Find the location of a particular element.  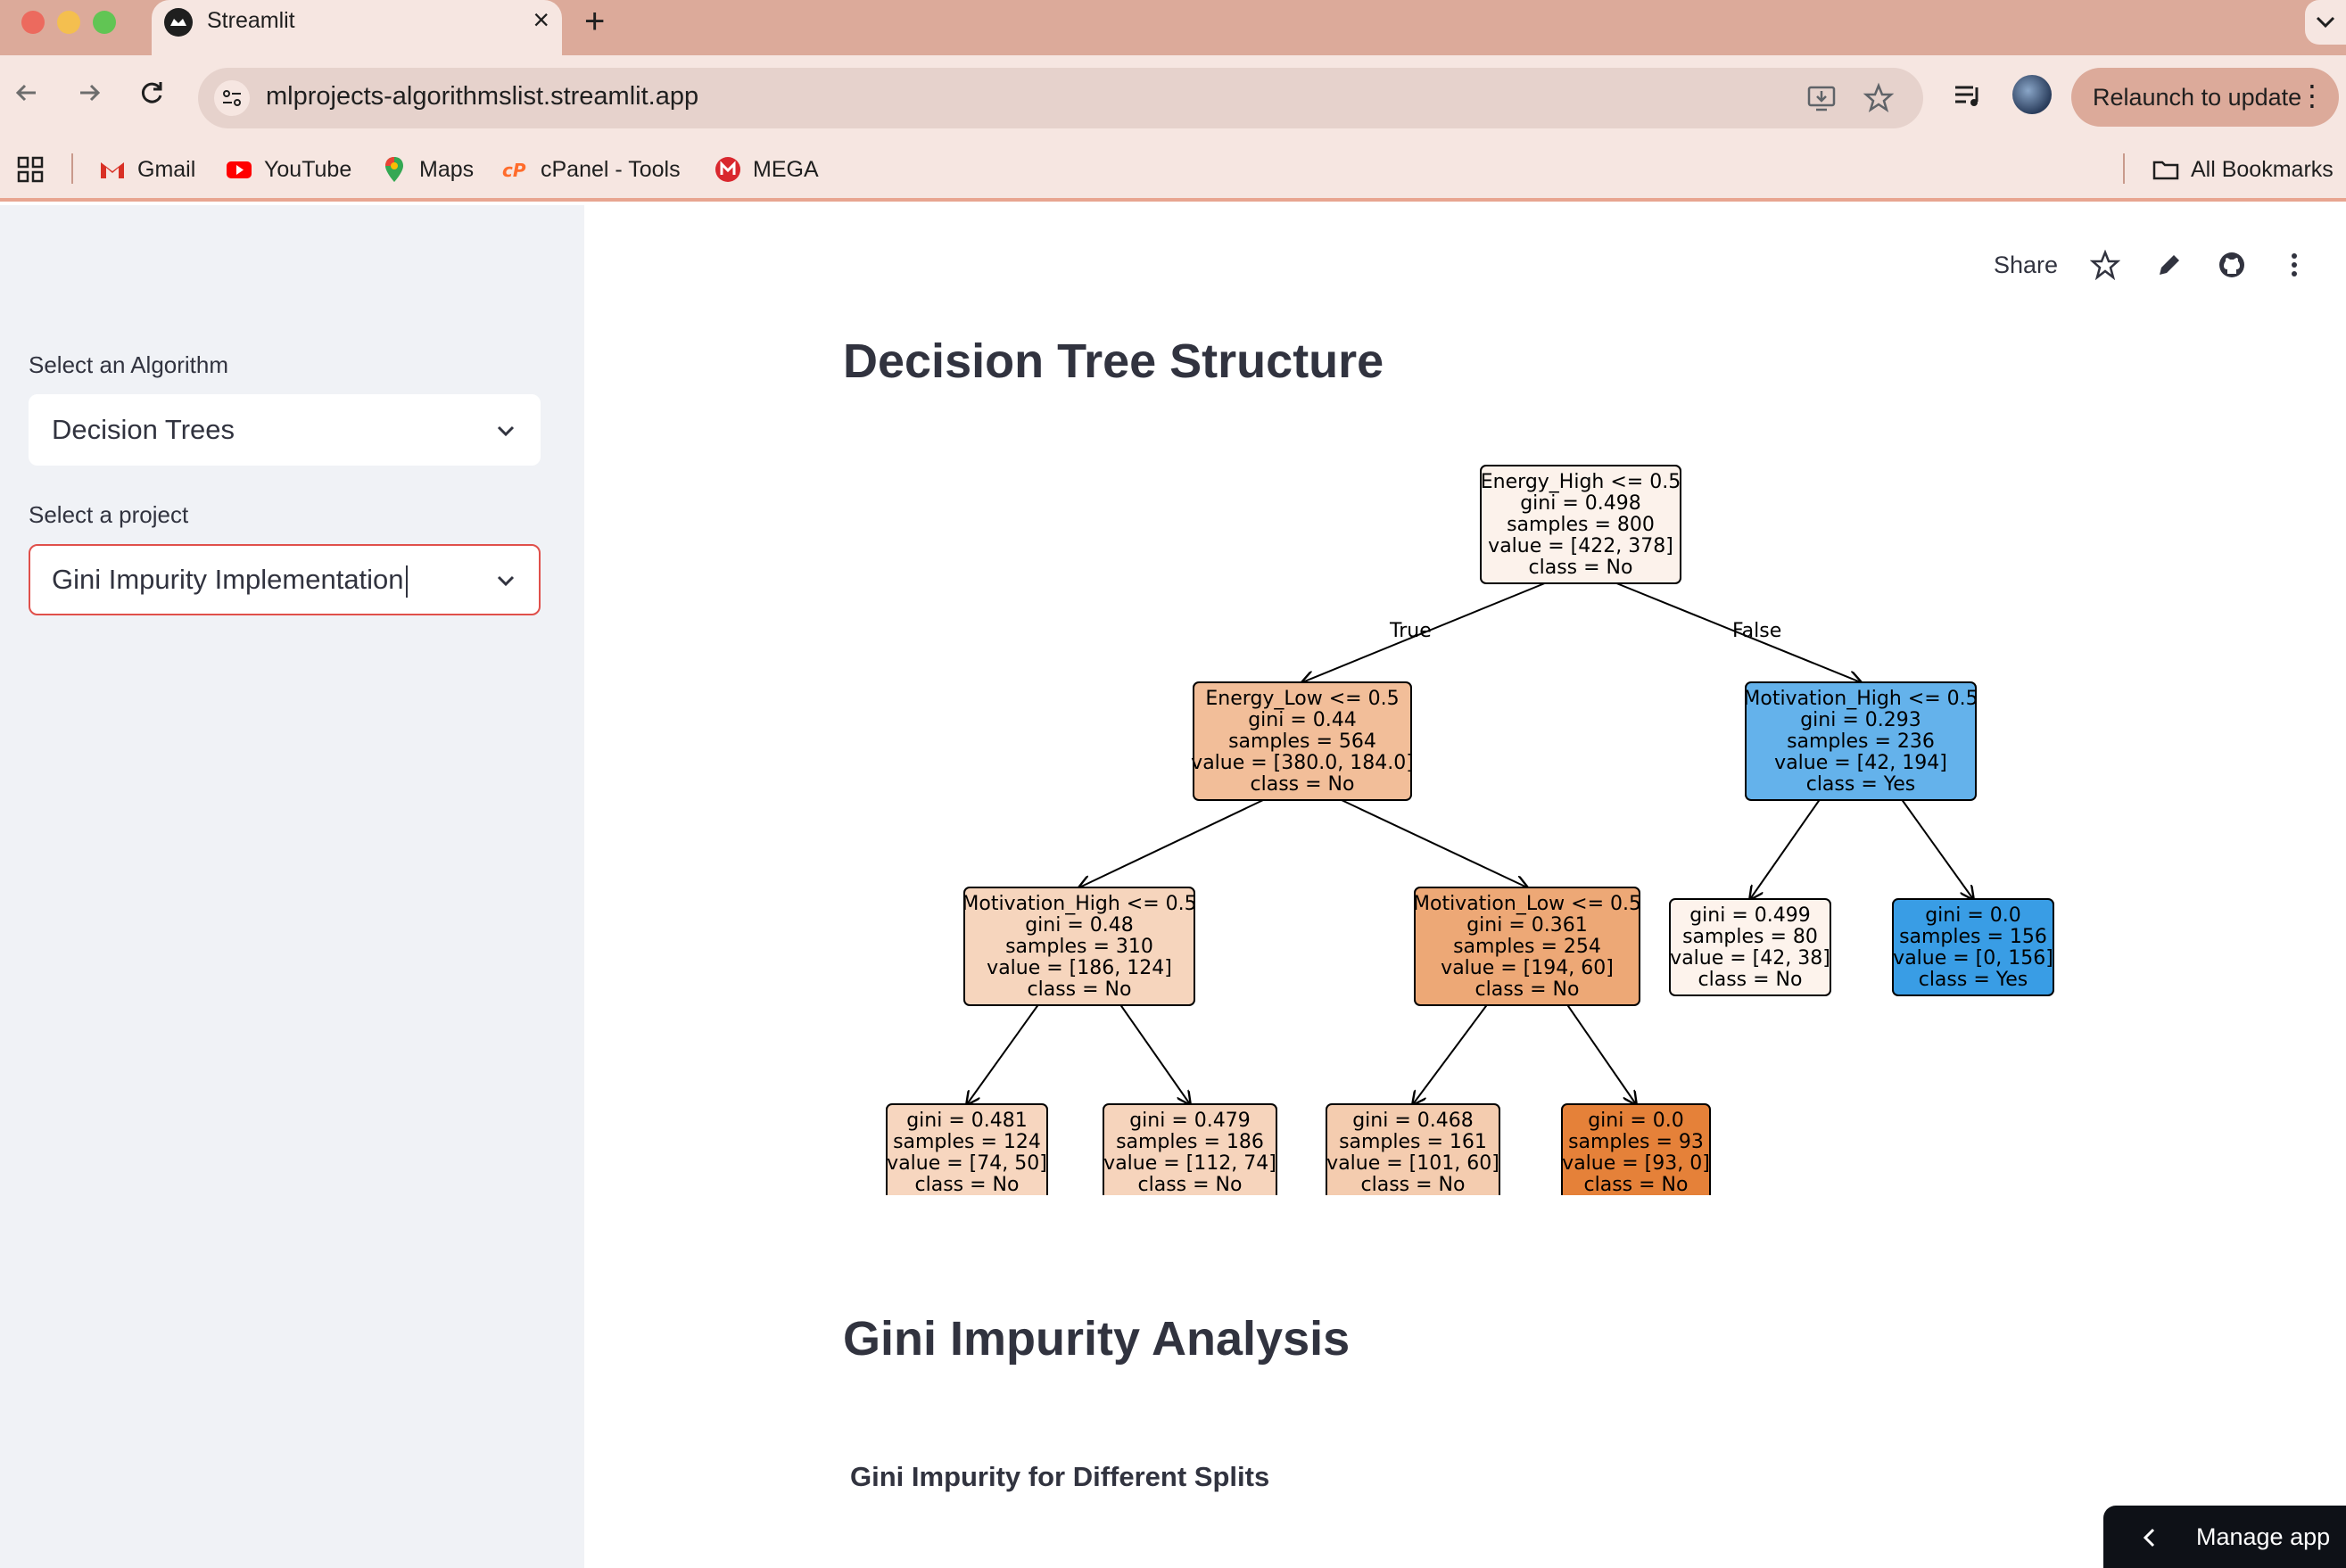

bookmark-label: YouTube is located at coordinates (308, 169).